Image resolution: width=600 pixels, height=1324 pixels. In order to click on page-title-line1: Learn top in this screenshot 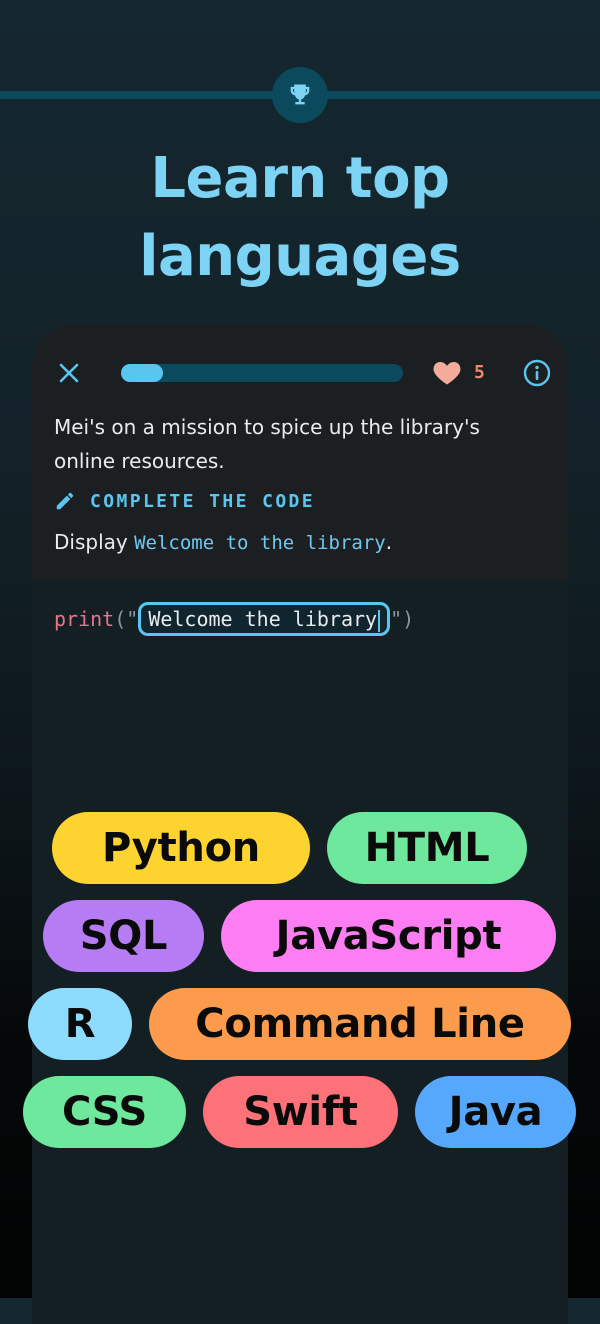, I will do `click(300, 178)`.